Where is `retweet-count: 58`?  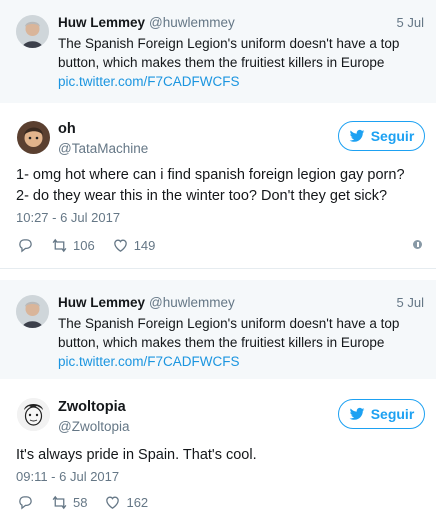 retweet-count: 58 is located at coordinates (80, 502).